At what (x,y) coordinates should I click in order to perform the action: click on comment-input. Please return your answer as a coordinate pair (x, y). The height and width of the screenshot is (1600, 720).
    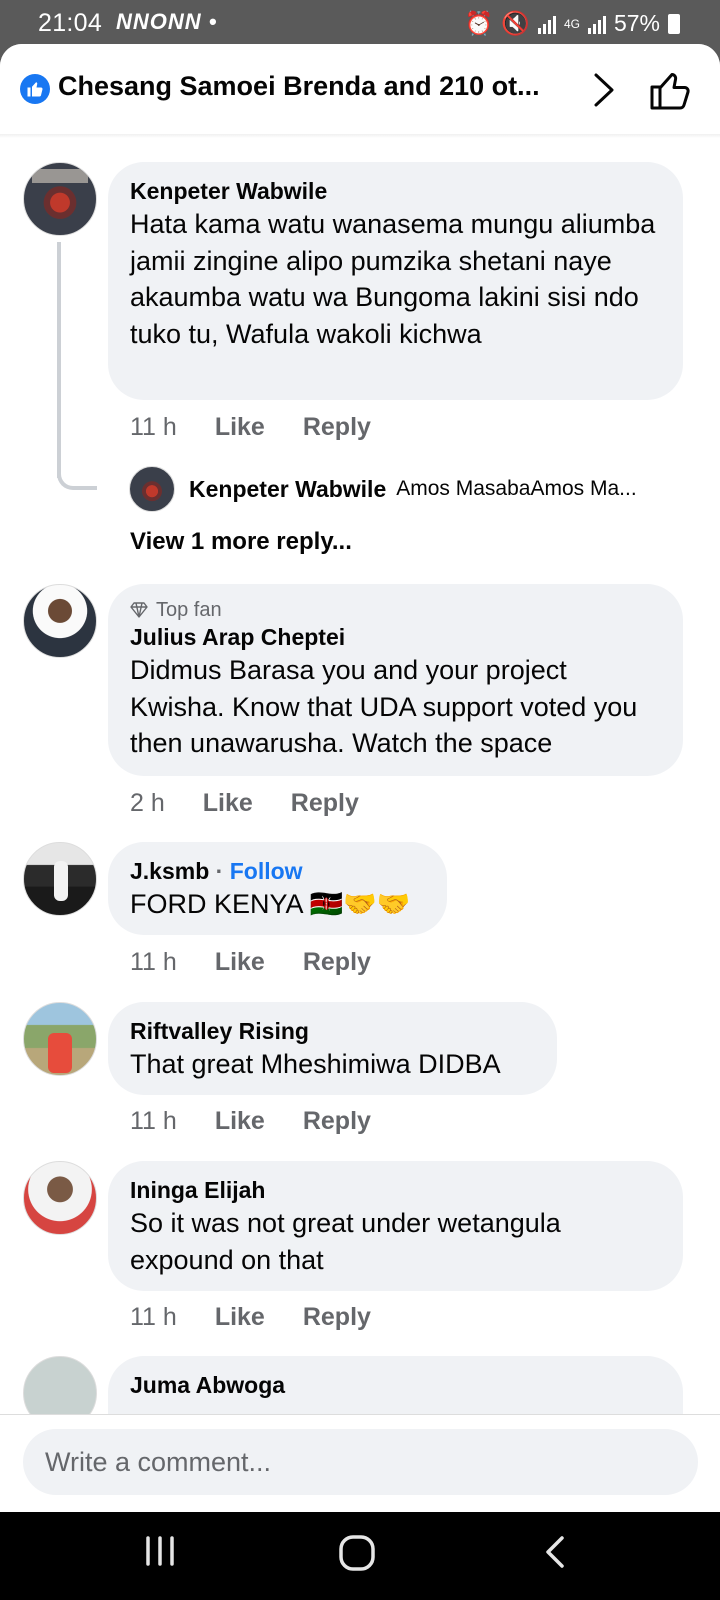
    Looking at the image, I should click on (360, 1462).